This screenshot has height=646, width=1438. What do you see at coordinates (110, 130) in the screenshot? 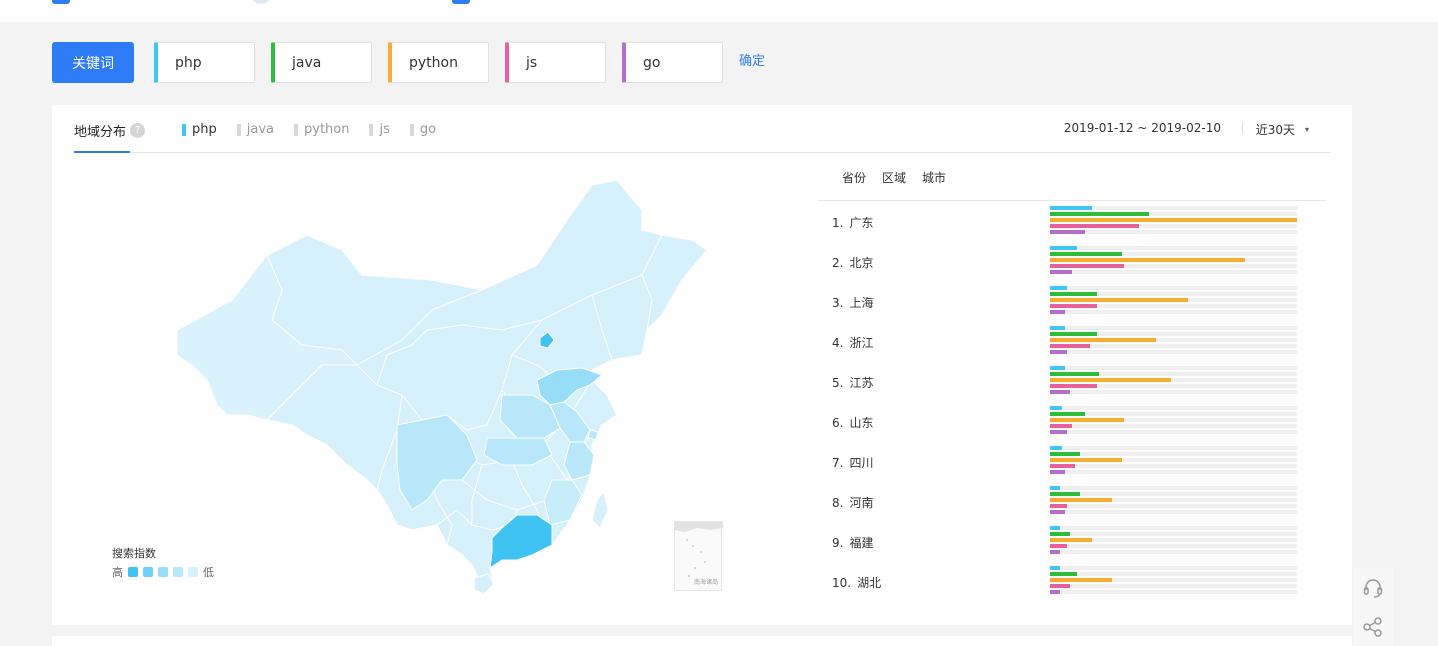
I see `tab-region-distribution: 地域分布 ?` at bounding box center [110, 130].